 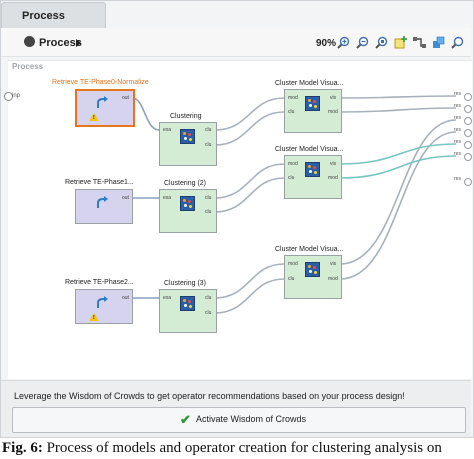 What do you see at coordinates (125, 298) in the screenshot?
I see `retrieve-2-out-label: out` at bounding box center [125, 298].